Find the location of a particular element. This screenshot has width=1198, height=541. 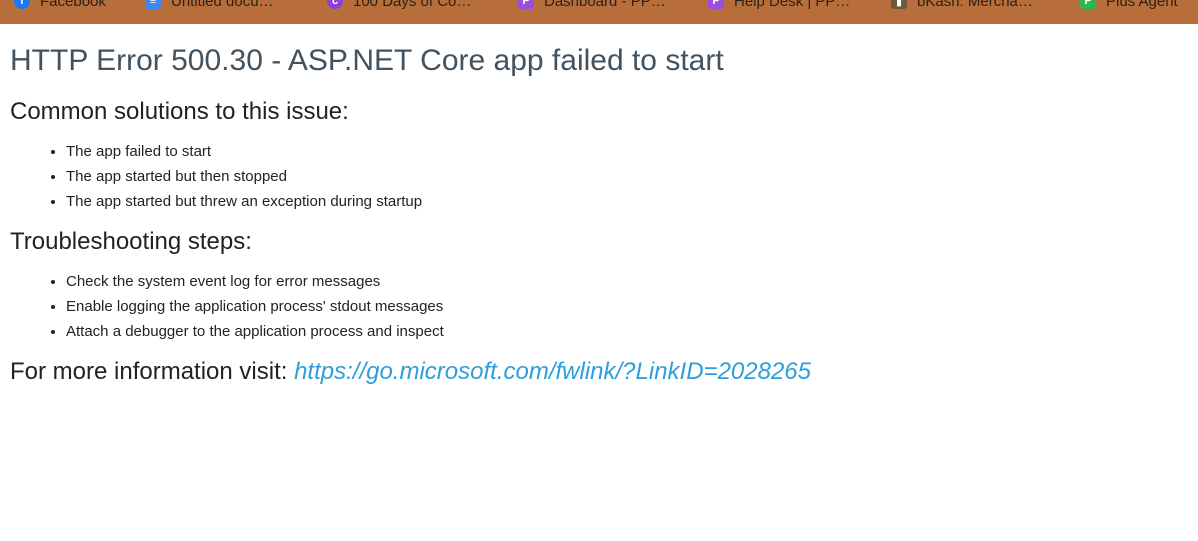

green-plus-icon: P is located at coordinates (1088, 4).